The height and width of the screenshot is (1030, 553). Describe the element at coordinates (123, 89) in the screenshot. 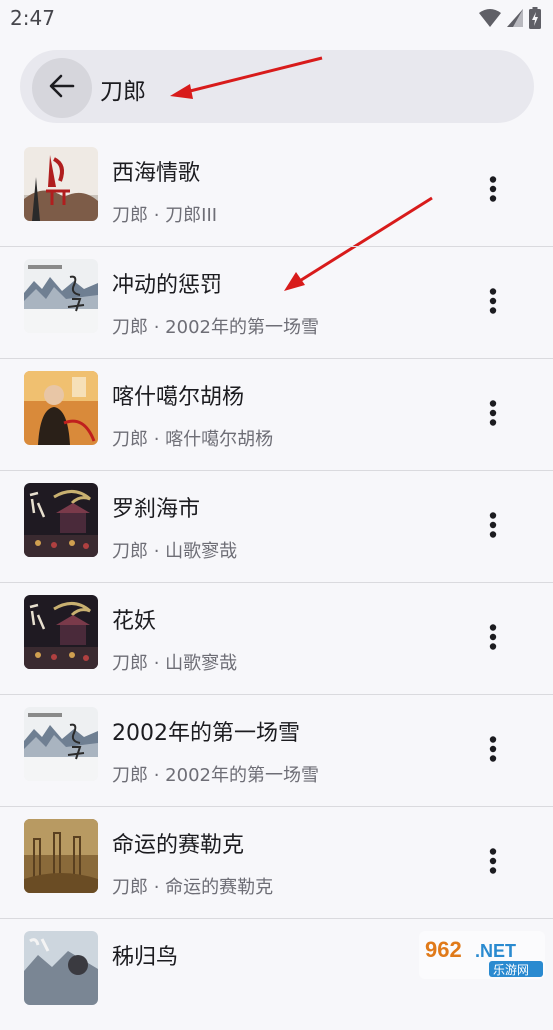

I see `search-query: 刀郎` at that location.